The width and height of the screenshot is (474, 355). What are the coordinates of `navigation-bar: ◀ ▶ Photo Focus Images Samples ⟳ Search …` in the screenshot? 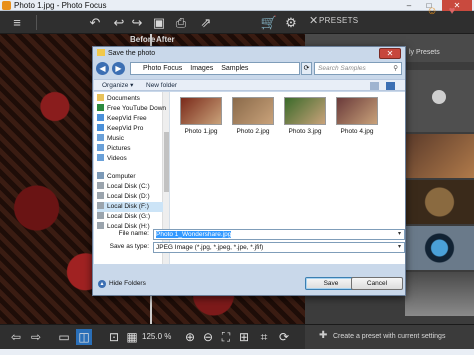 It's located at (249, 69).